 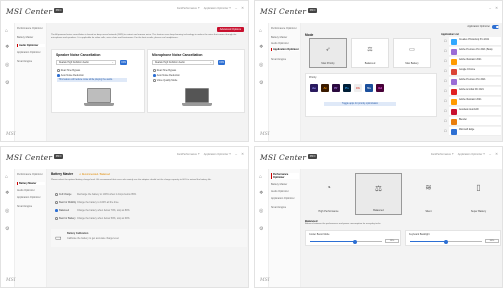 I want to click on photoshop-icon: Ps, so click(x=347, y=88).